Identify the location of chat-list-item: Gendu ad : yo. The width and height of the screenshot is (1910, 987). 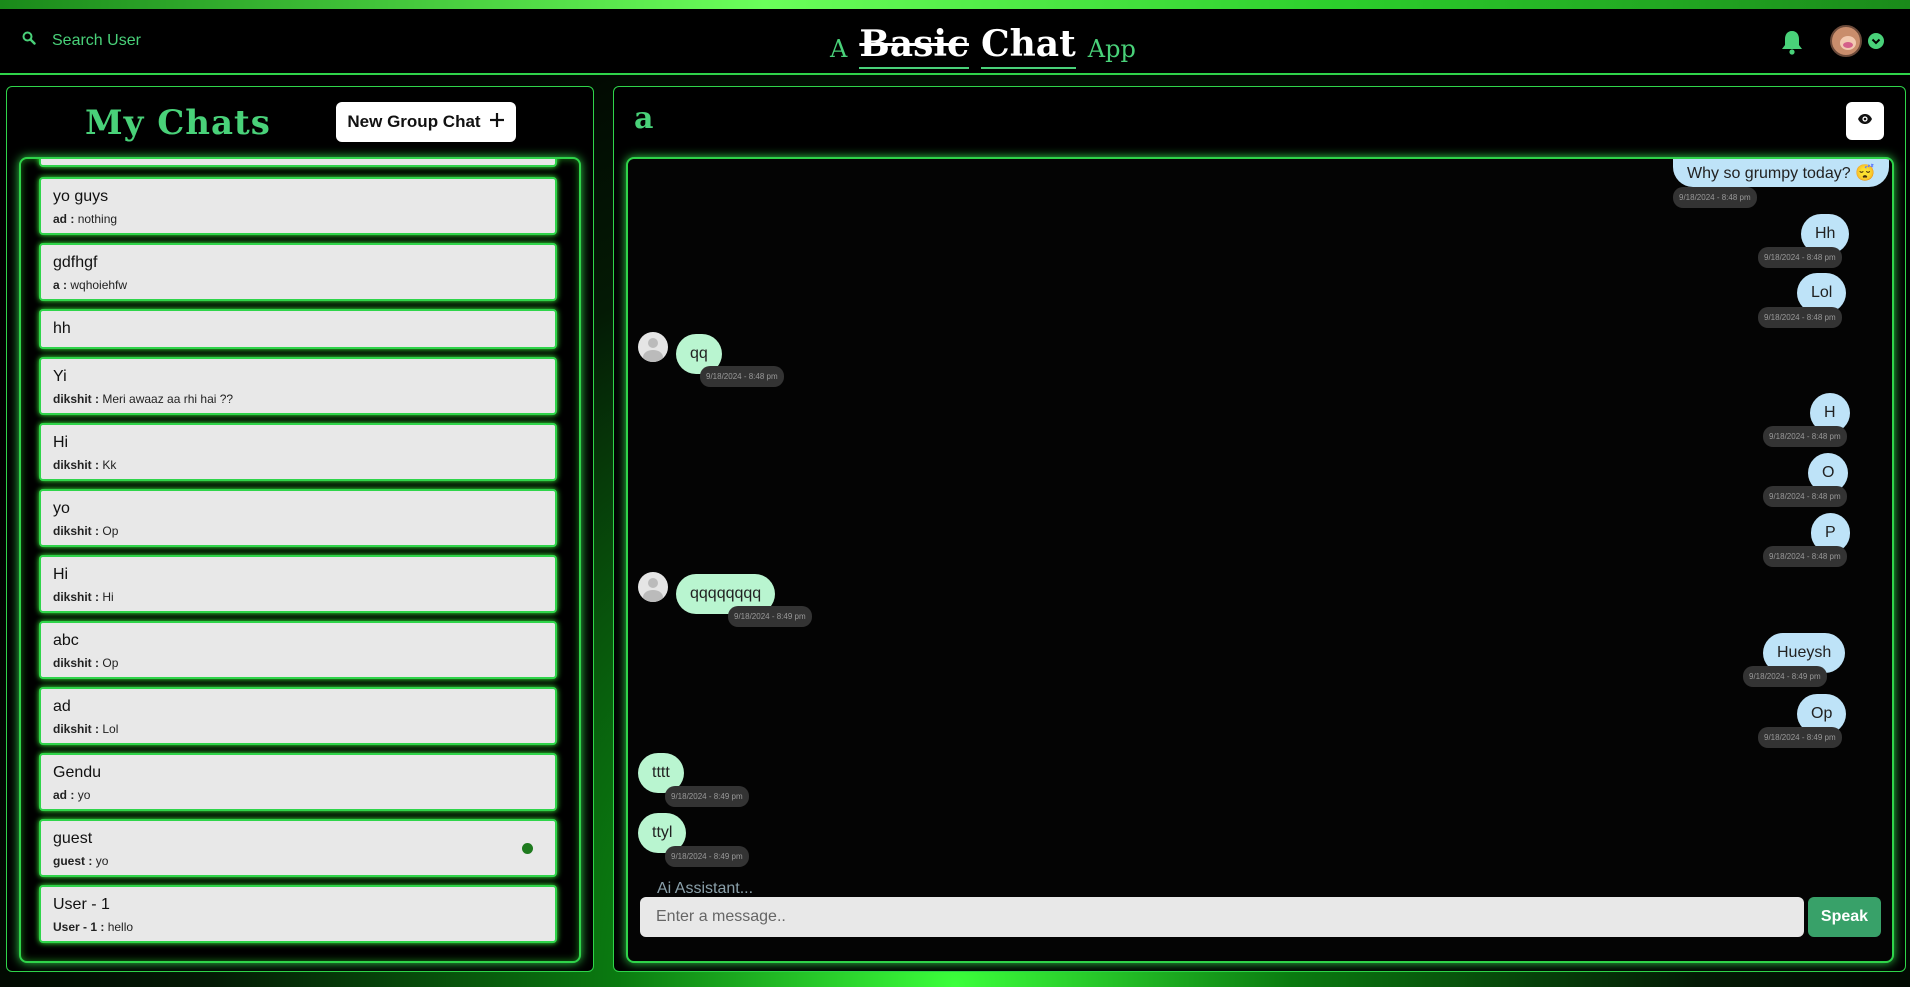
(298, 782).